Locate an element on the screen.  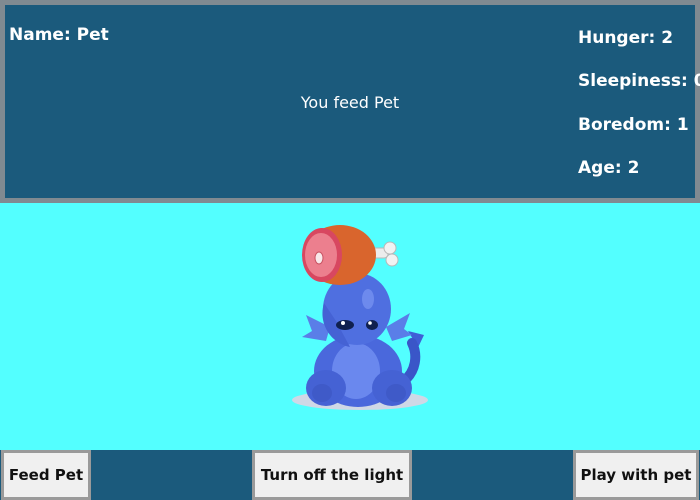
meat-icon is located at coordinates (350, 255).